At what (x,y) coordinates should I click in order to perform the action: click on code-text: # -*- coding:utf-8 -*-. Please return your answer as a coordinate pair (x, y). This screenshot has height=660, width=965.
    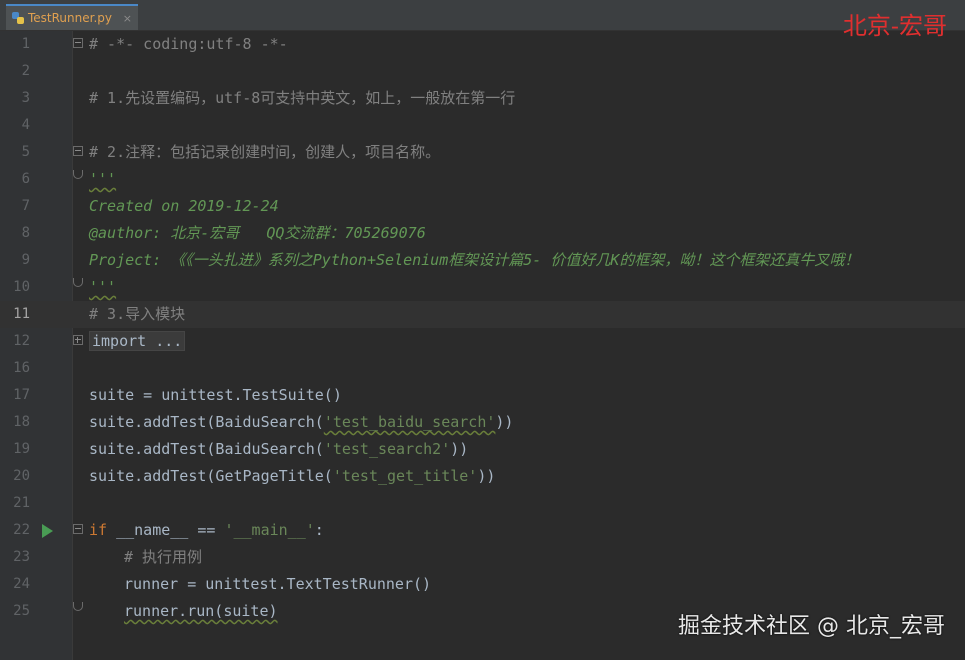
    Looking at the image, I should click on (188, 44).